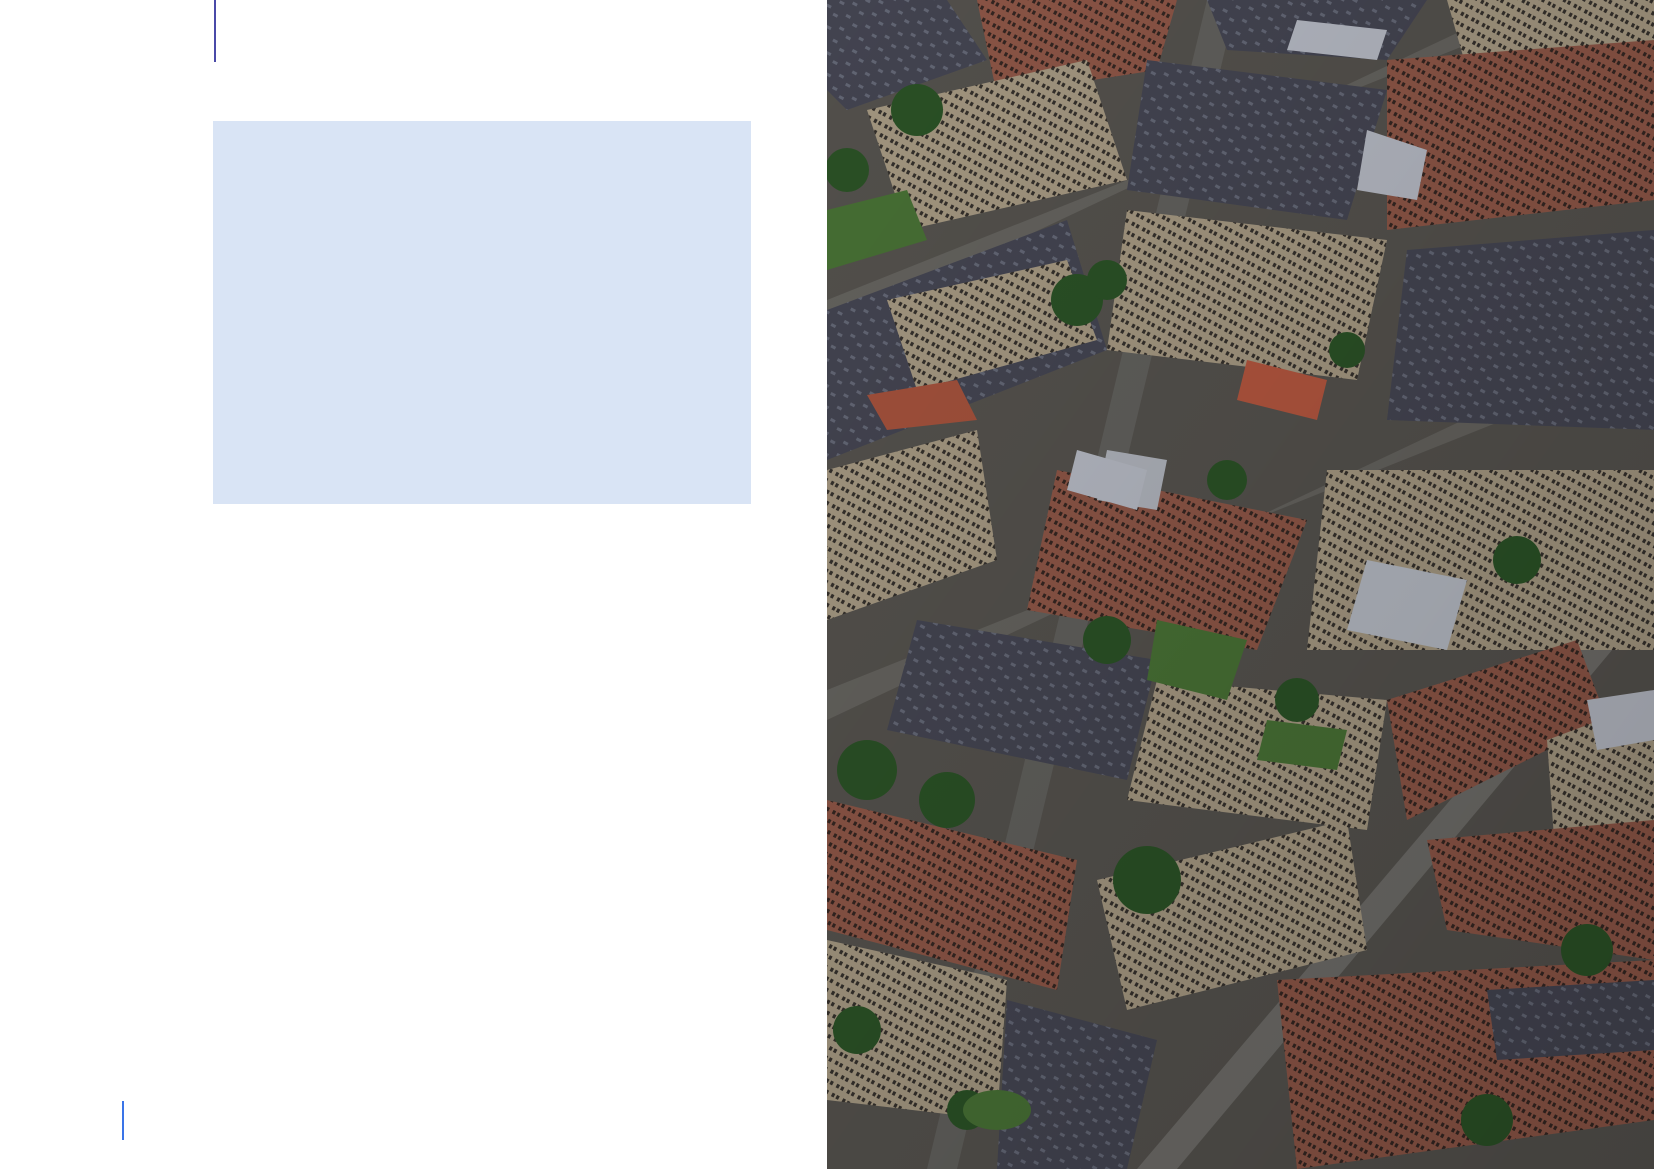 Image resolution: width=1654 pixels, height=1169 pixels. Describe the element at coordinates (123, 1120) in the screenshot. I see `bottom-vertical-rule` at that location.